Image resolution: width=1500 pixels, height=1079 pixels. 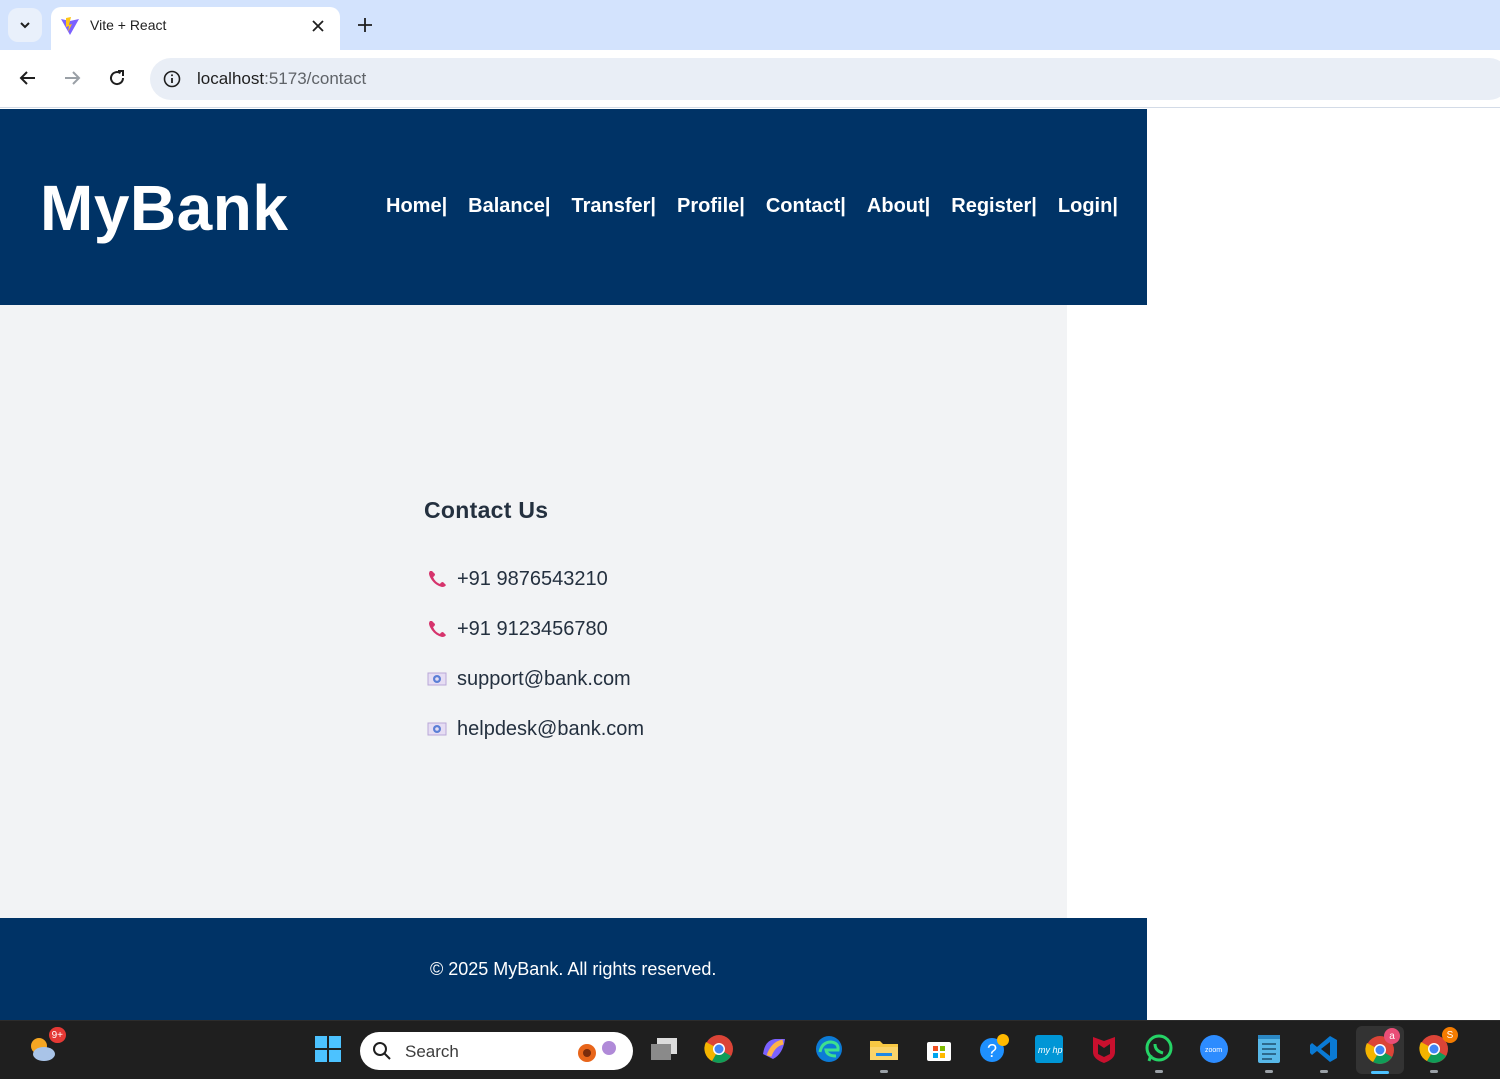 I want to click on phone-number: +91 9876543210, so click(x=532, y=579).